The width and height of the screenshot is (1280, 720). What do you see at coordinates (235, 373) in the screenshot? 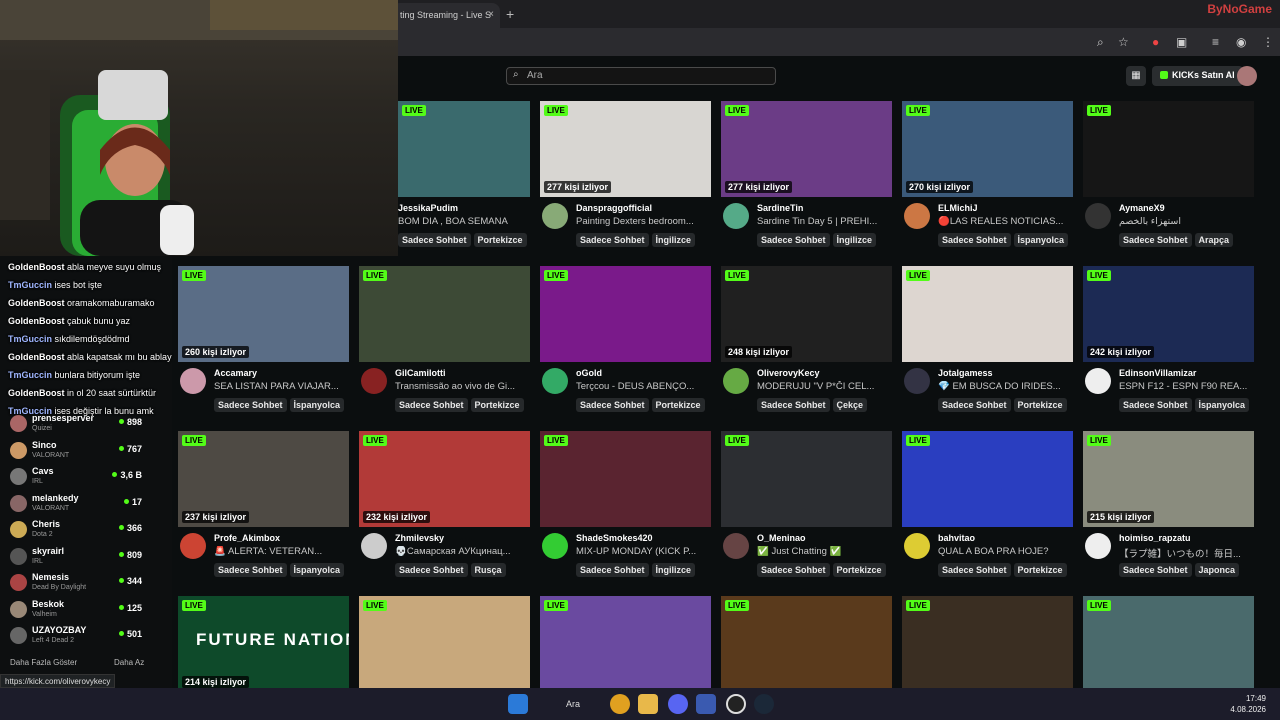
I see `channel-name: Accamary` at bounding box center [235, 373].